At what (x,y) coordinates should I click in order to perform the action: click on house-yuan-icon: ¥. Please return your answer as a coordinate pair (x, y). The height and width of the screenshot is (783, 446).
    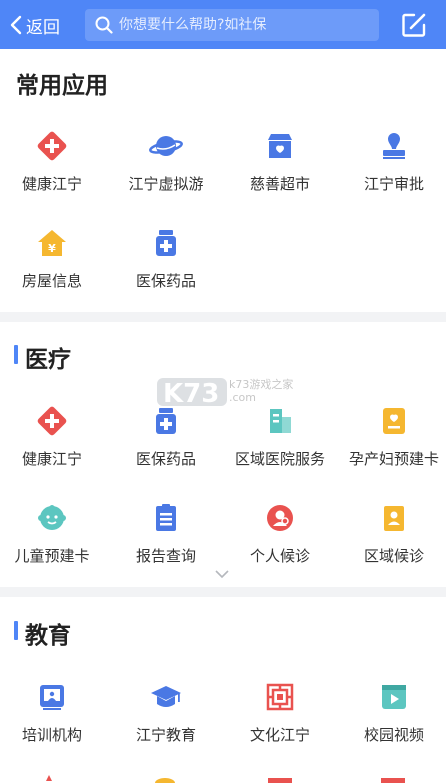
    Looking at the image, I should click on (52, 243).